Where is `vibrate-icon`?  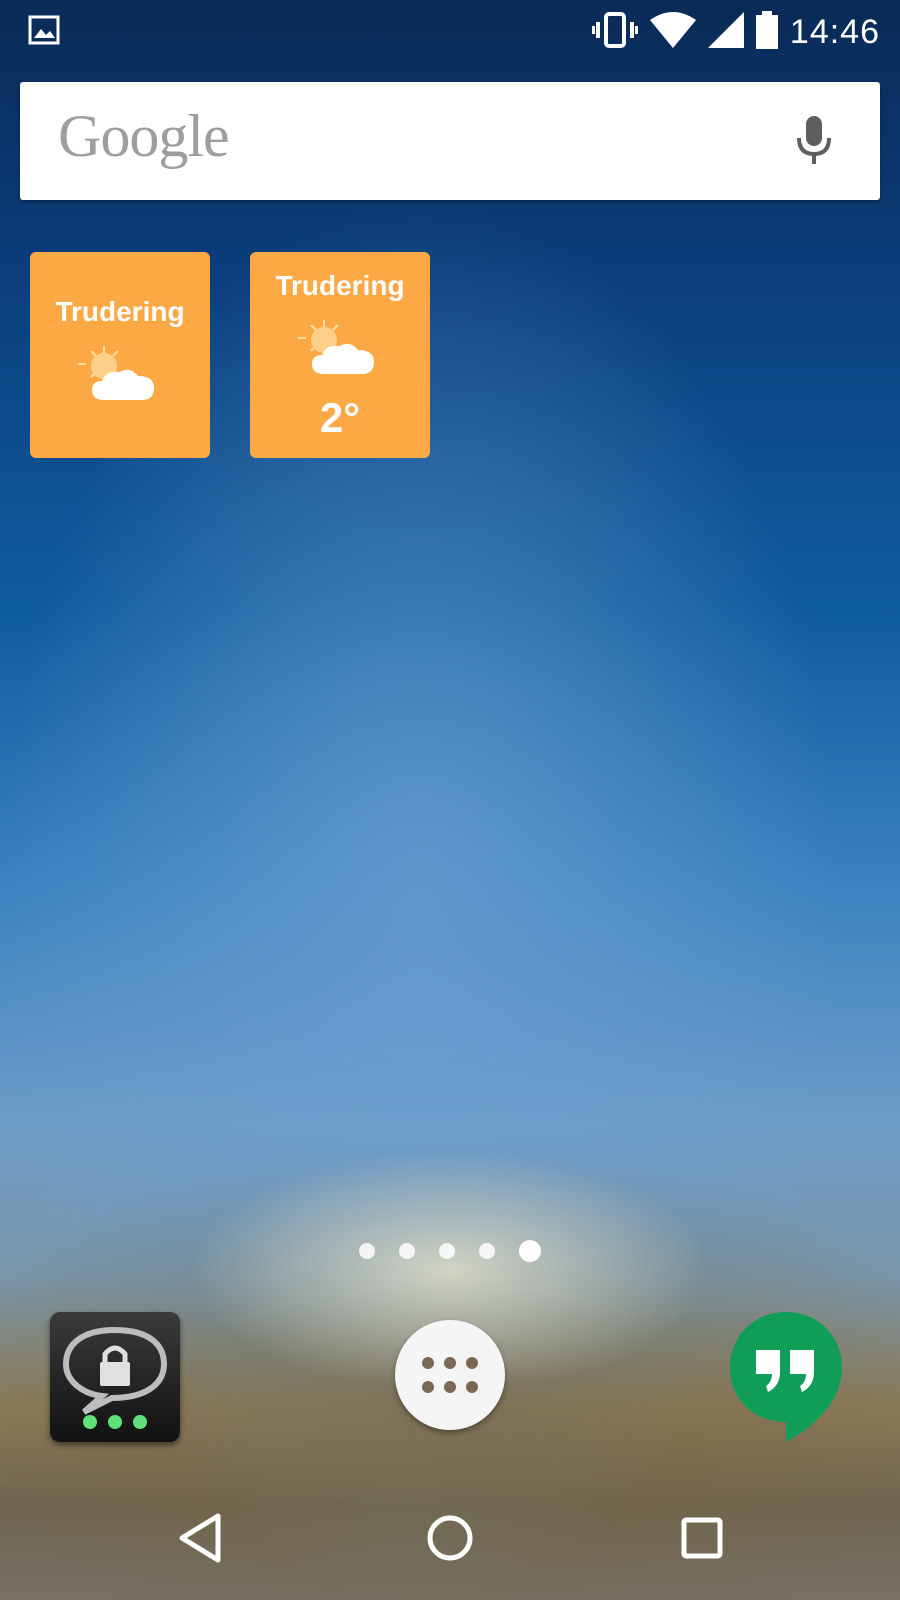 vibrate-icon is located at coordinates (614, 32).